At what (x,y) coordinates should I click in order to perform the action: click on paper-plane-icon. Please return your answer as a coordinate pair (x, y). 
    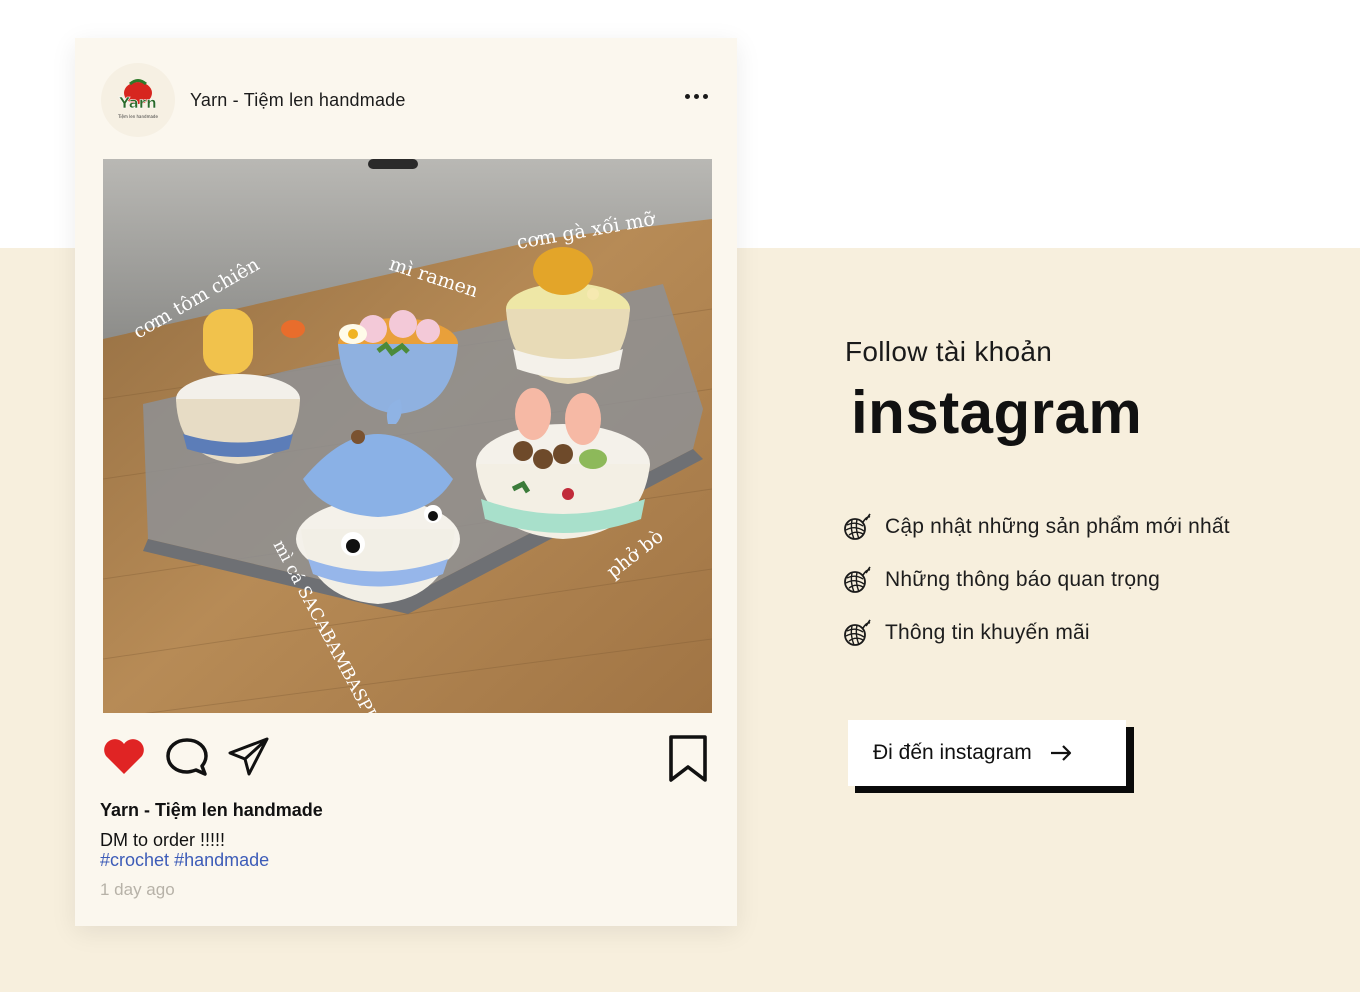
    Looking at the image, I should click on (248, 756).